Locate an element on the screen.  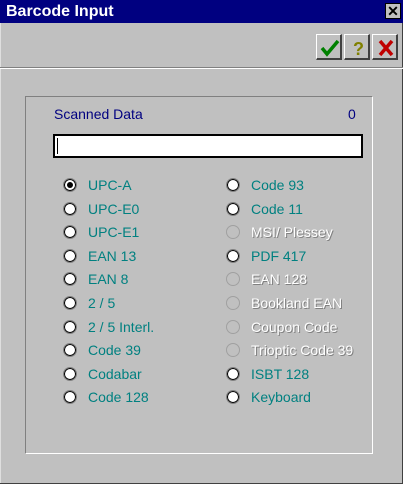
window-title: Barcode Input is located at coordinates (60, 11).